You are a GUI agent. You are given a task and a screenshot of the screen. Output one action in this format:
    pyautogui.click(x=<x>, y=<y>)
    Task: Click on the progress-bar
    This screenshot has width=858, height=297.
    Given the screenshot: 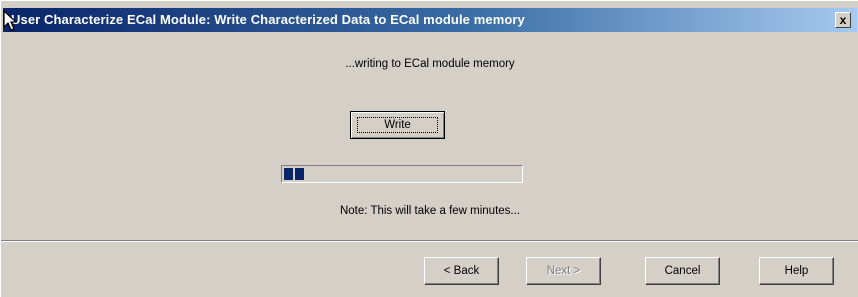 What is the action you would take?
    pyautogui.click(x=402, y=174)
    